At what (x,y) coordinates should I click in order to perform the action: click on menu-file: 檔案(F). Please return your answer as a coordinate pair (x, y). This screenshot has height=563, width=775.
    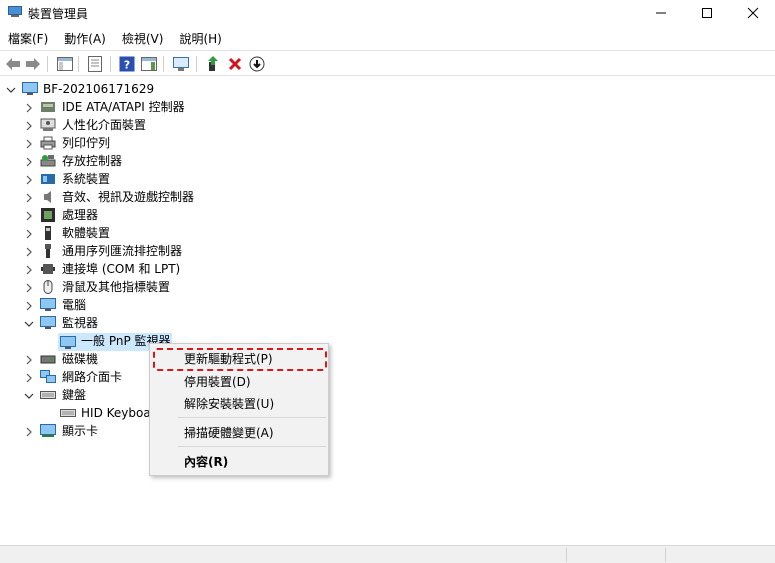
    Looking at the image, I should click on (28, 38).